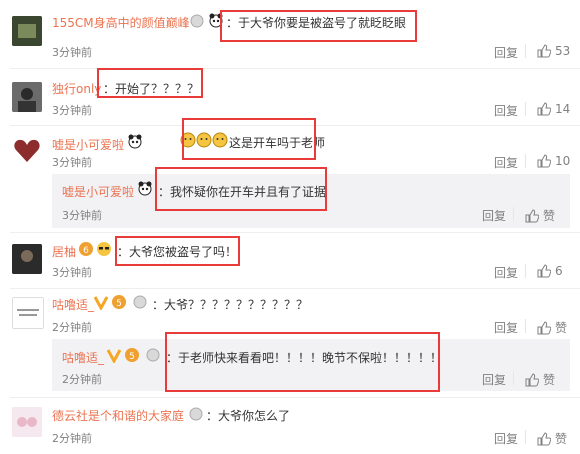 The height and width of the screenshot is (454, 580). Describe the element at coordinates (553, 51) in the screenshot. I see `like-button: 53` at that location.